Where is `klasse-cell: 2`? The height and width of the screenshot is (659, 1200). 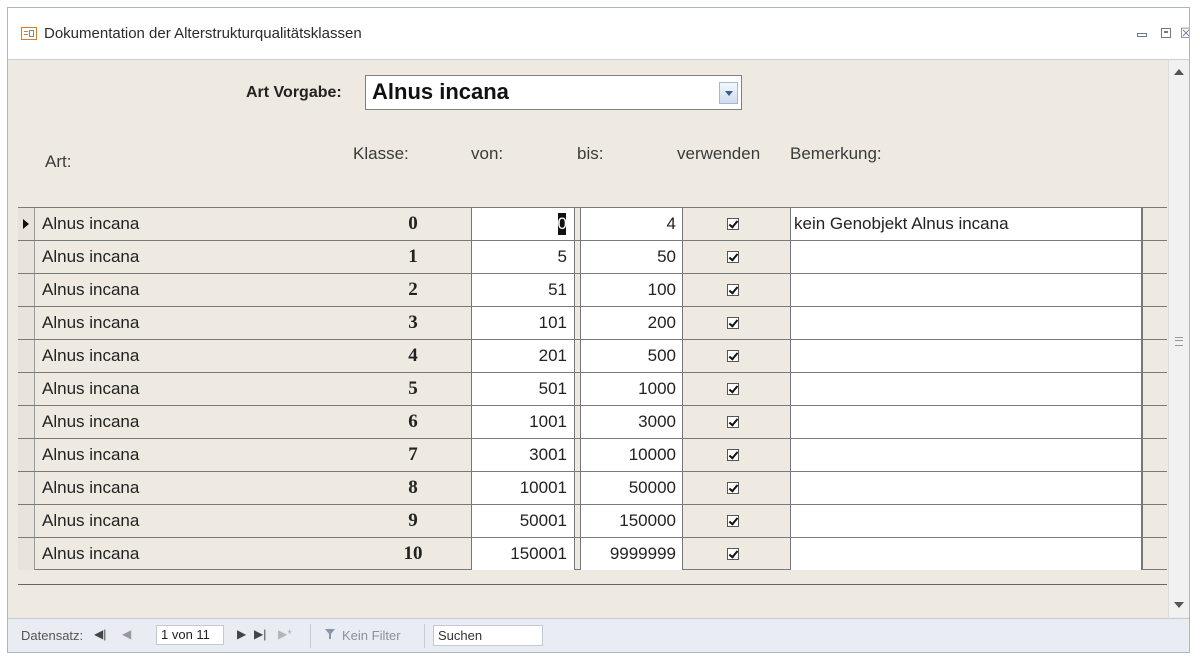
klasse-cell: 2 is located at coordinates (413, 290).